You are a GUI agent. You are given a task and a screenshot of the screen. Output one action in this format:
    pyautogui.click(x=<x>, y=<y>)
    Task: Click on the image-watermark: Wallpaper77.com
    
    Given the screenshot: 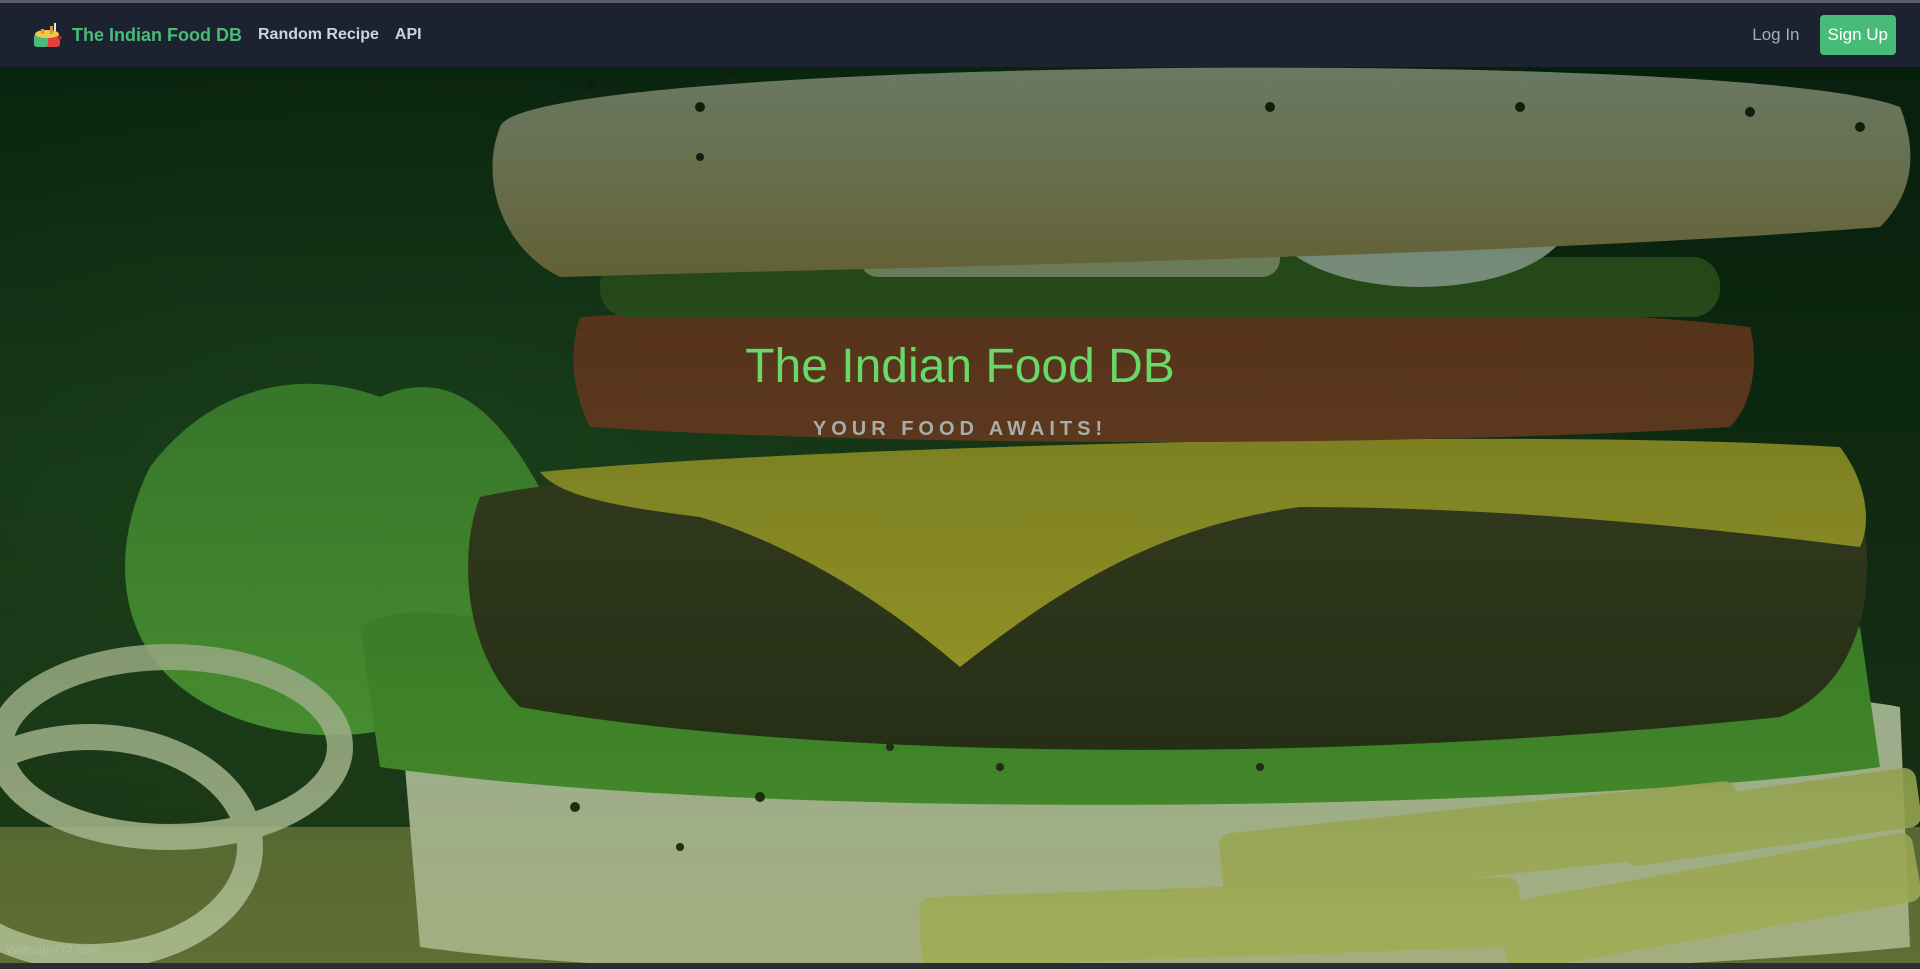 What is the action you would take?
    pyautogui.click(x=52, y=950)
    